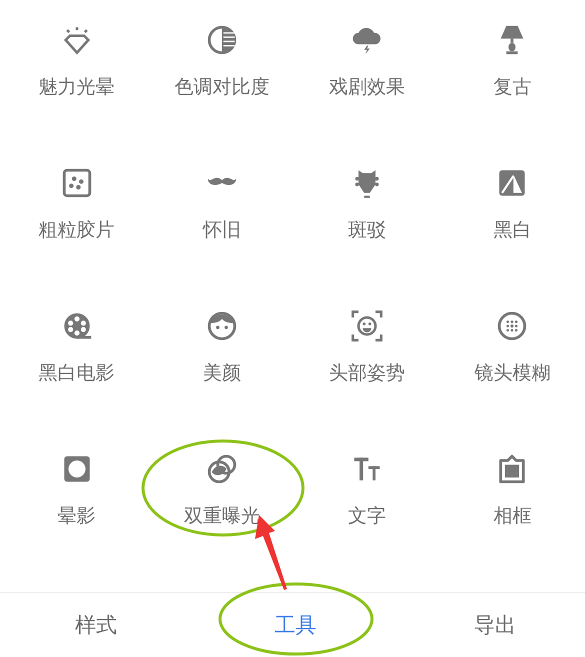 Image resolution: width=585 pixels, height=657 pixels. Describe the element at coordinates (367, 326) in the screenshot. I see `face-frame-icon` at that location.